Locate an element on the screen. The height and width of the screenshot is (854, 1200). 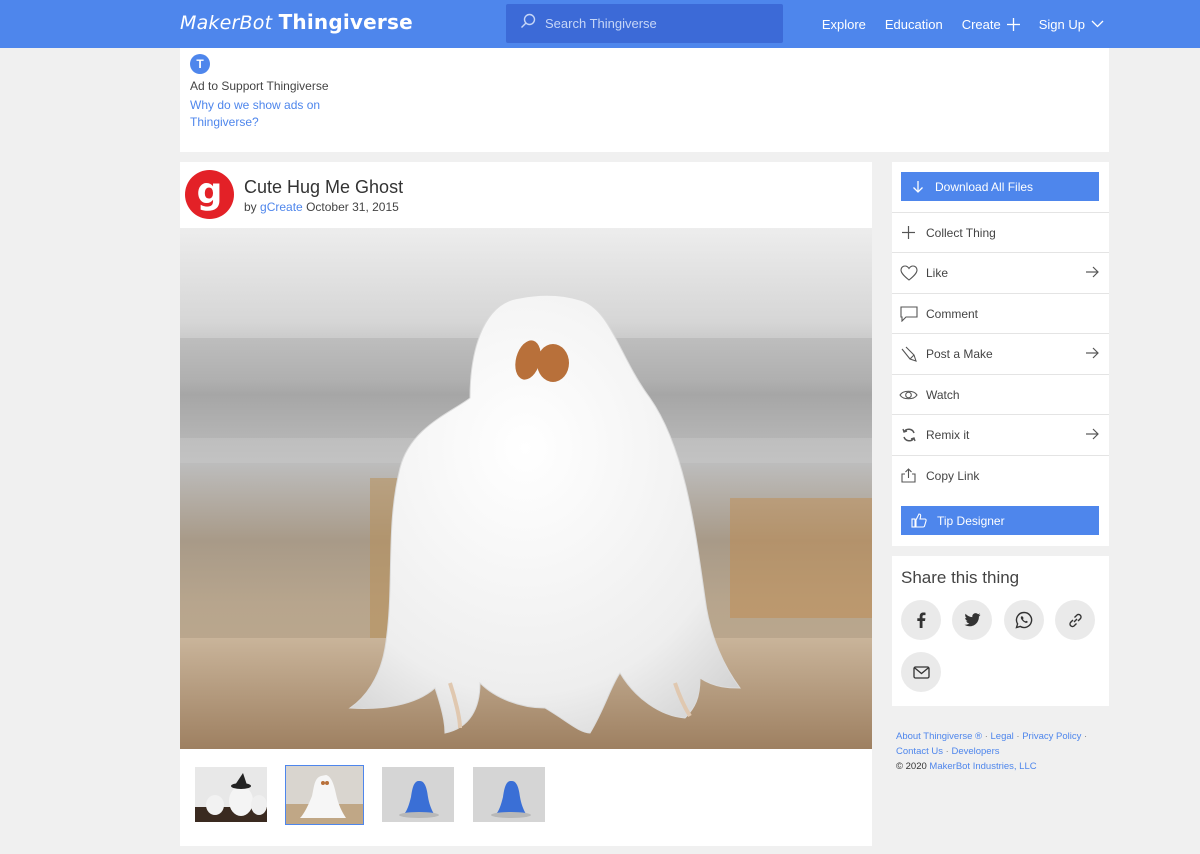
footer-developers-link: Developers is located at coordinates (975, 751).